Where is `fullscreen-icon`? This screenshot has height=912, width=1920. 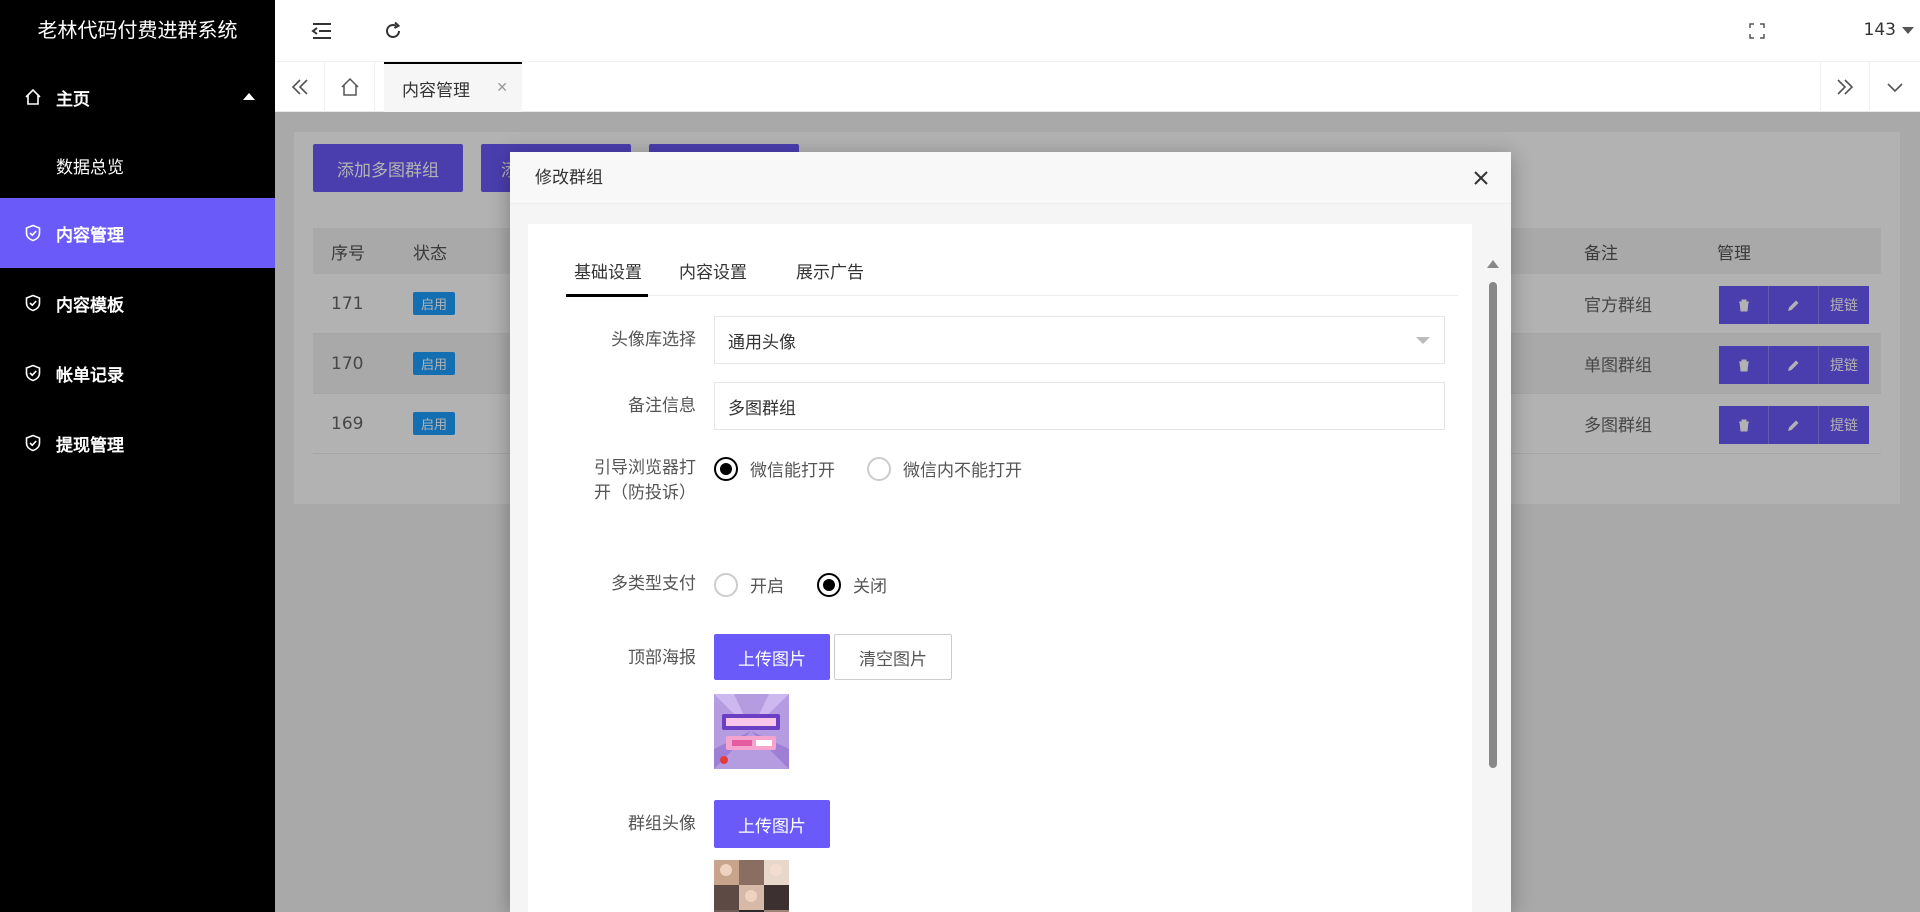
fullscreen-icon is located at coordinates (1757, 31).